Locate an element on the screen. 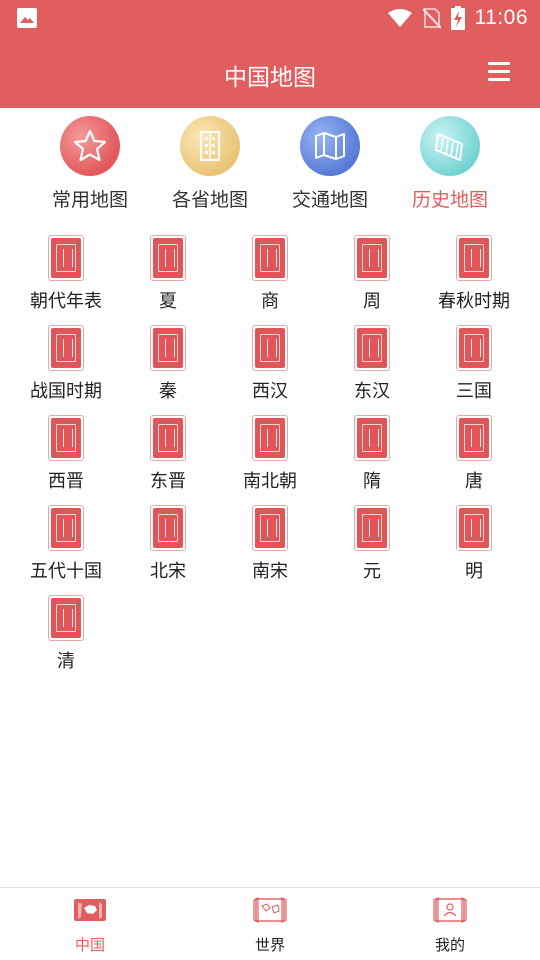 This screenshot has height=960, width=540. app-bar: 中国地图 is located at coordinates (270, 72).